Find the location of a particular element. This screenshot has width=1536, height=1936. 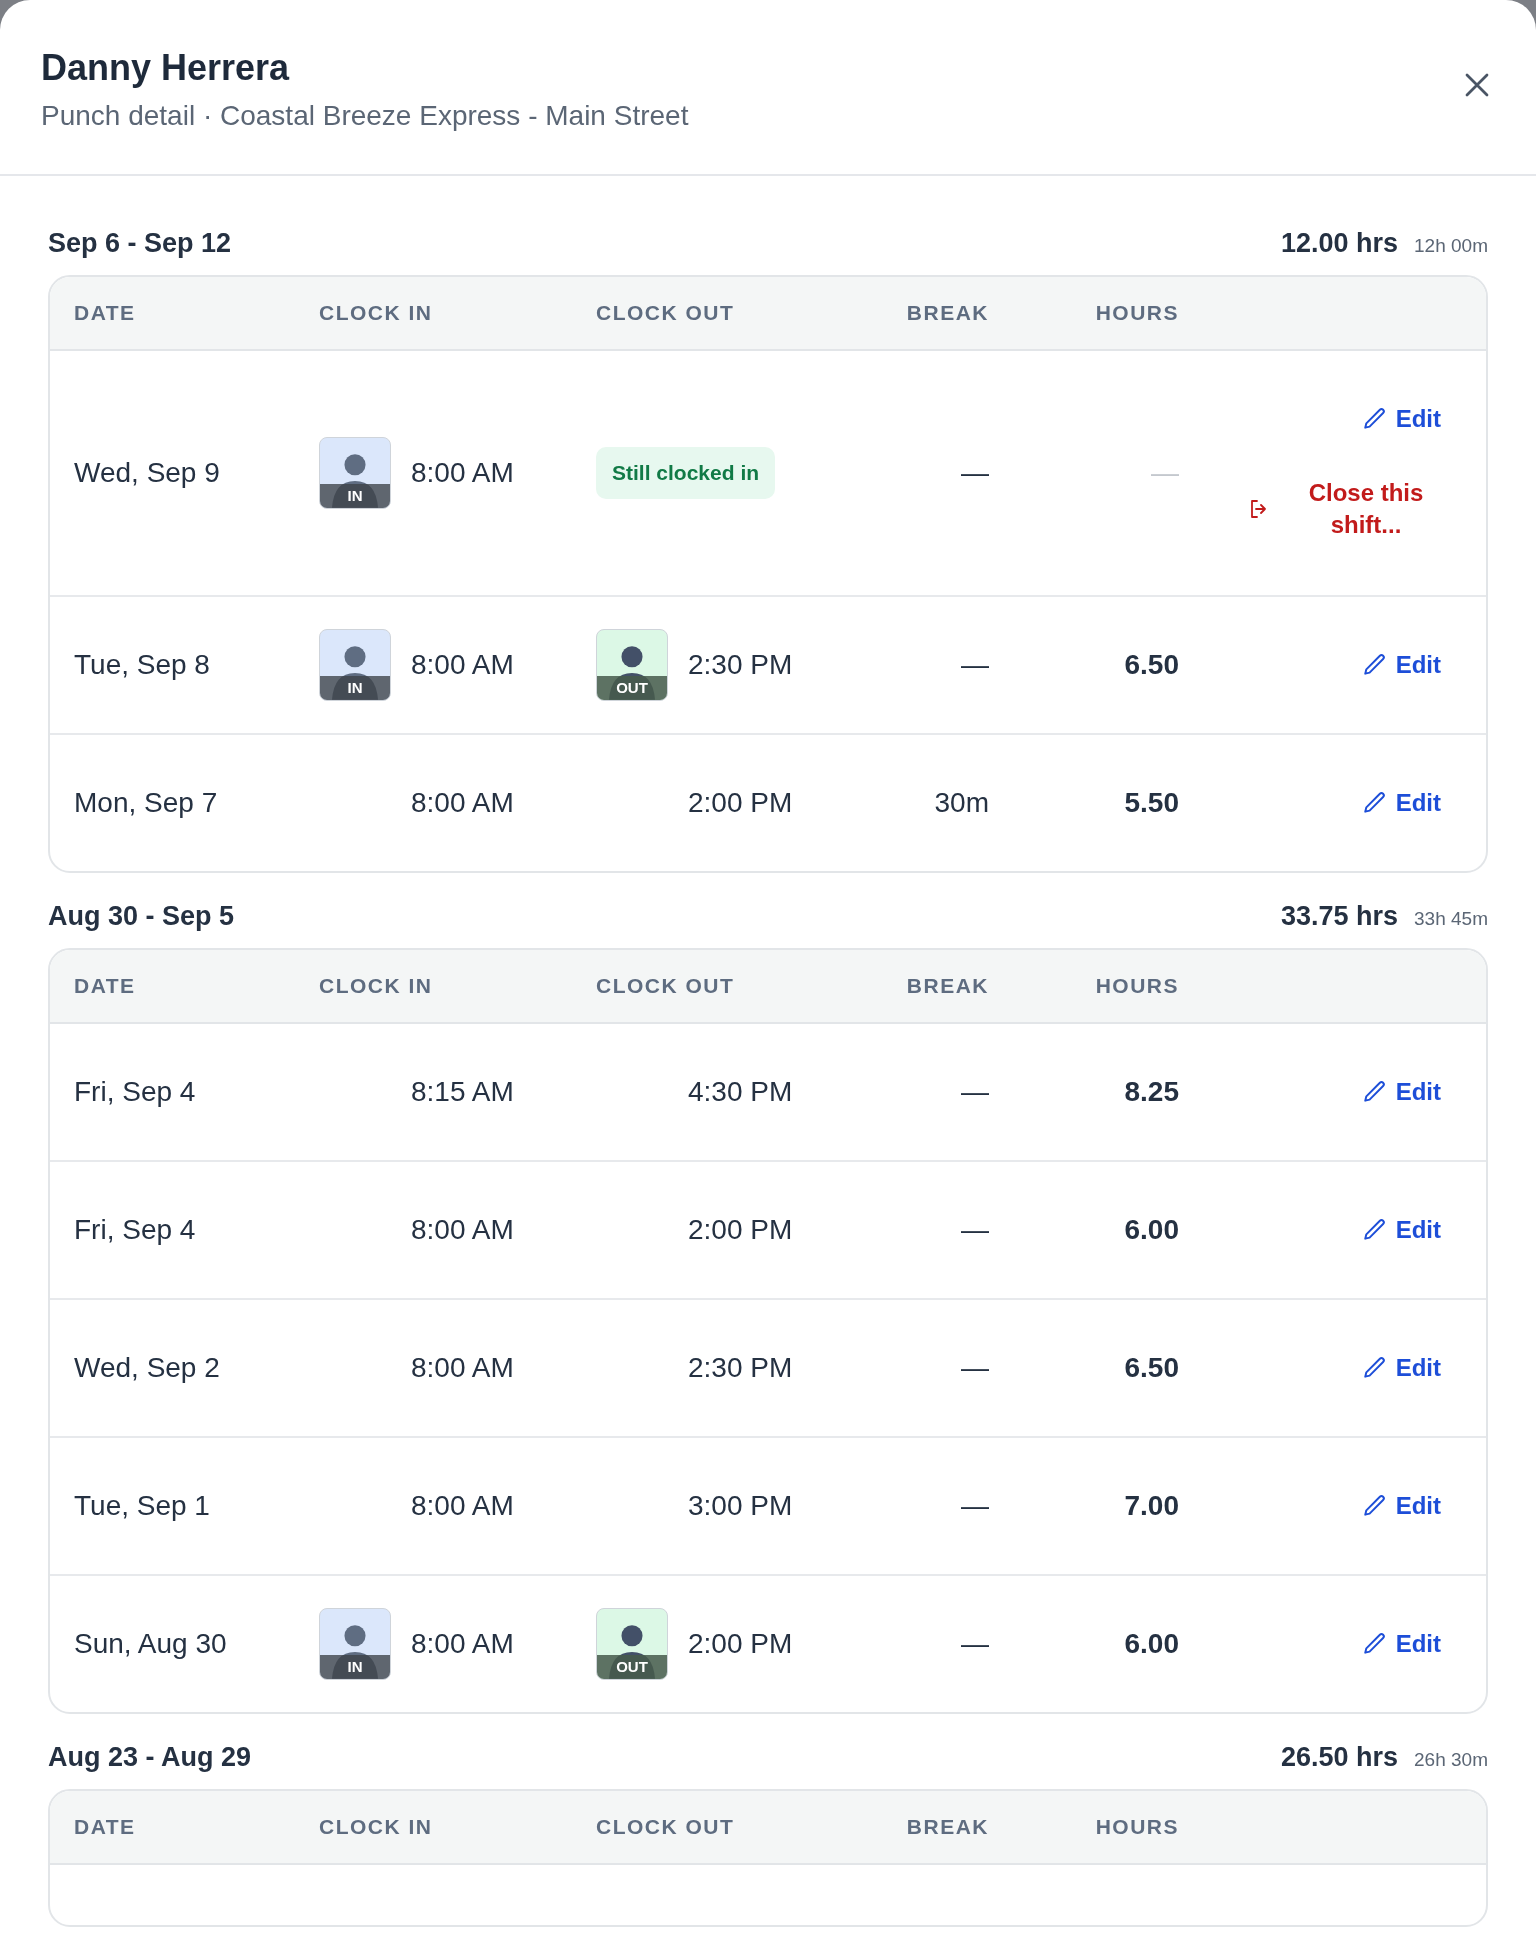

week-range: Aug 30 - Sep 5 is located at coordinates (141, 916).